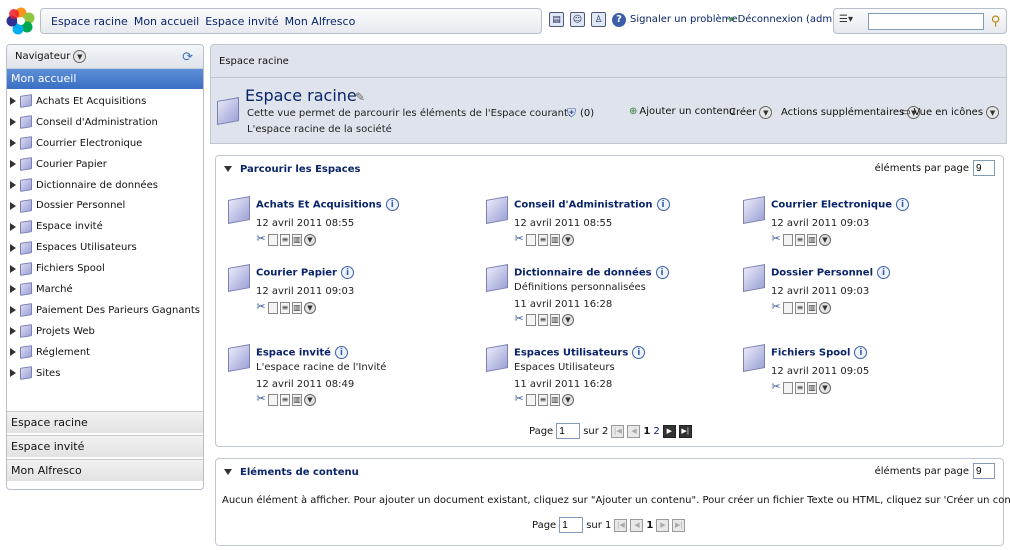 The width and height of the screenshot is (1010, 550). Describe the element at coordinates (831, 272) in the screenshot. I see `space-card-title: Dossier Personnel i` at that location.